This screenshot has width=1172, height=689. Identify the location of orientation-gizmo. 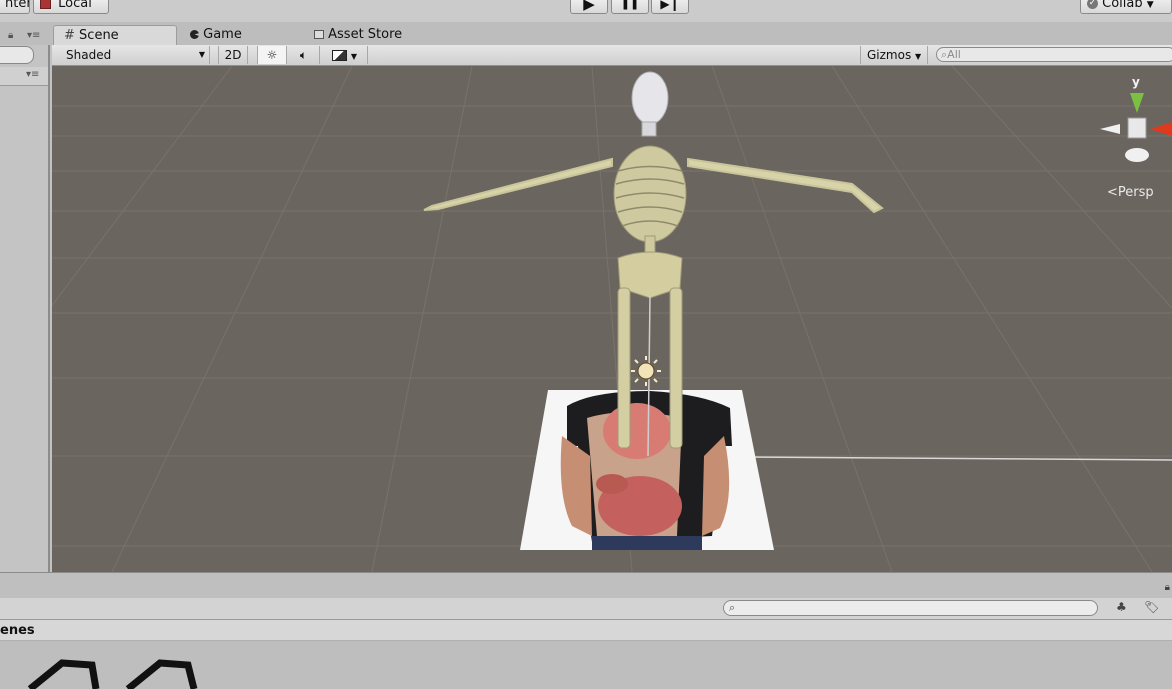
(1136, 127).